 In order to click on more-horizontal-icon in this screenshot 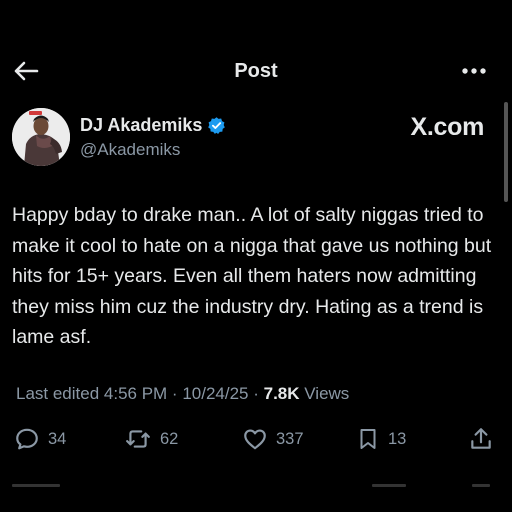, I will do `click(474, 71)`.